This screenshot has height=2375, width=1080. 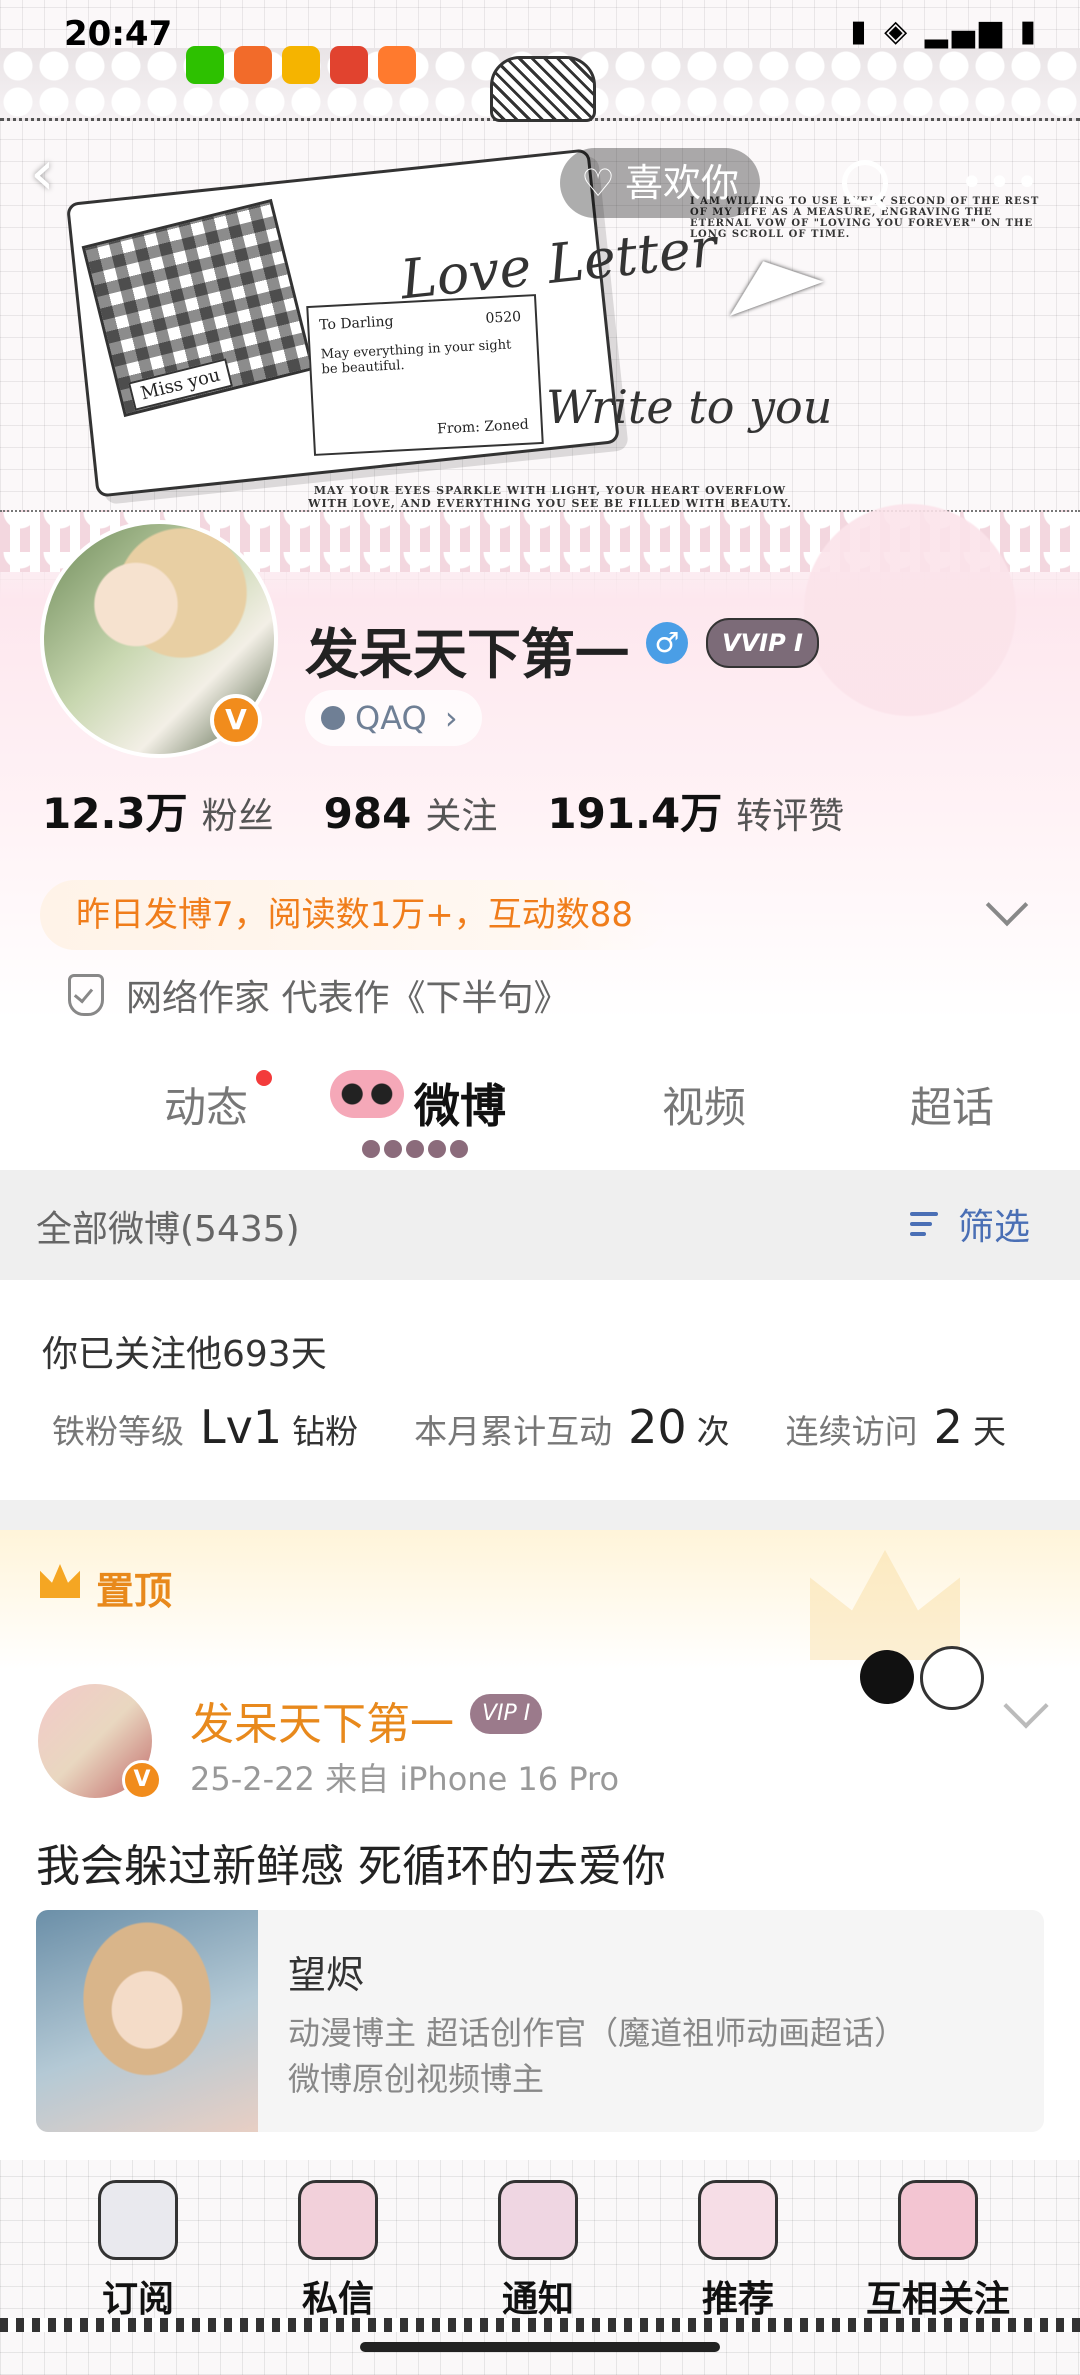 I want to click on vip-badge: VVIP I, so click(x=762, y=643).